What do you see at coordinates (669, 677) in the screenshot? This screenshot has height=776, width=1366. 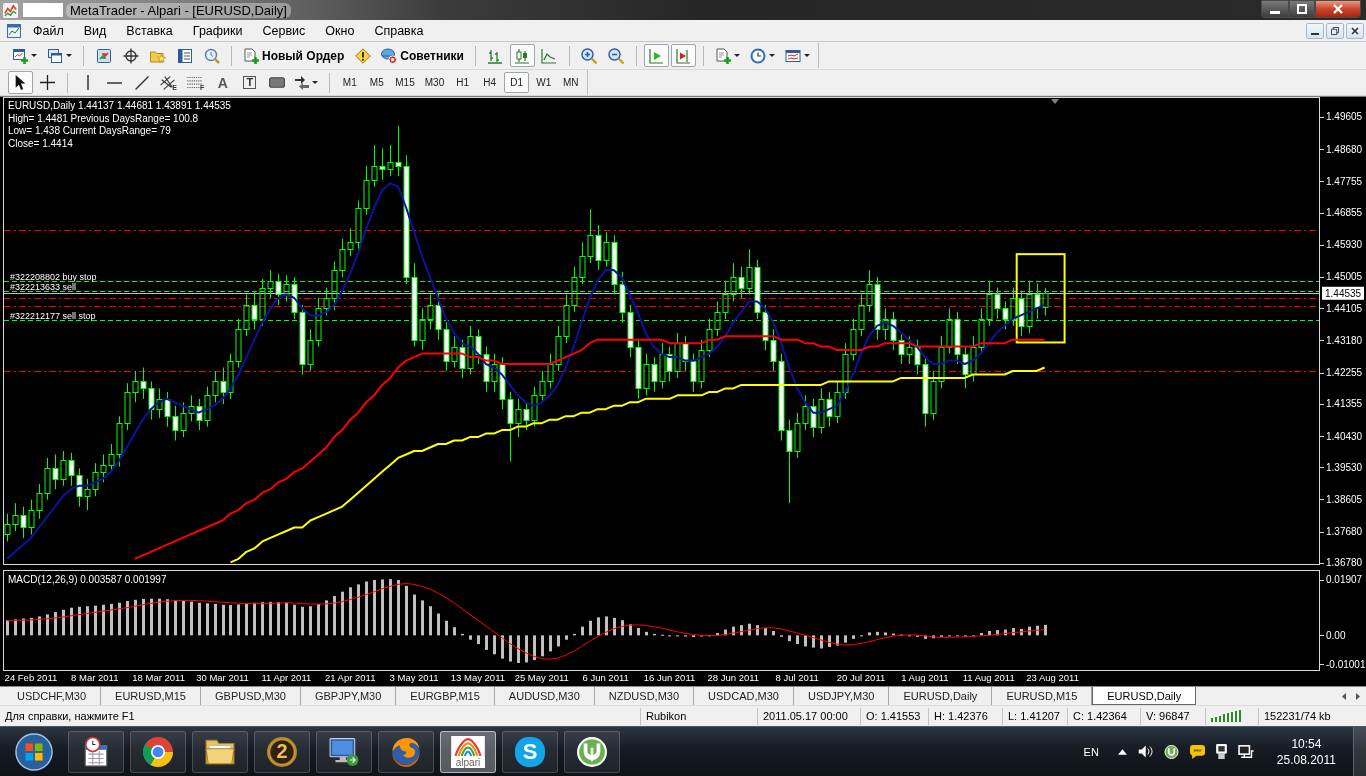 I see `date-axis-label: 16 Jun 2011` at bounding box center [669, 677].